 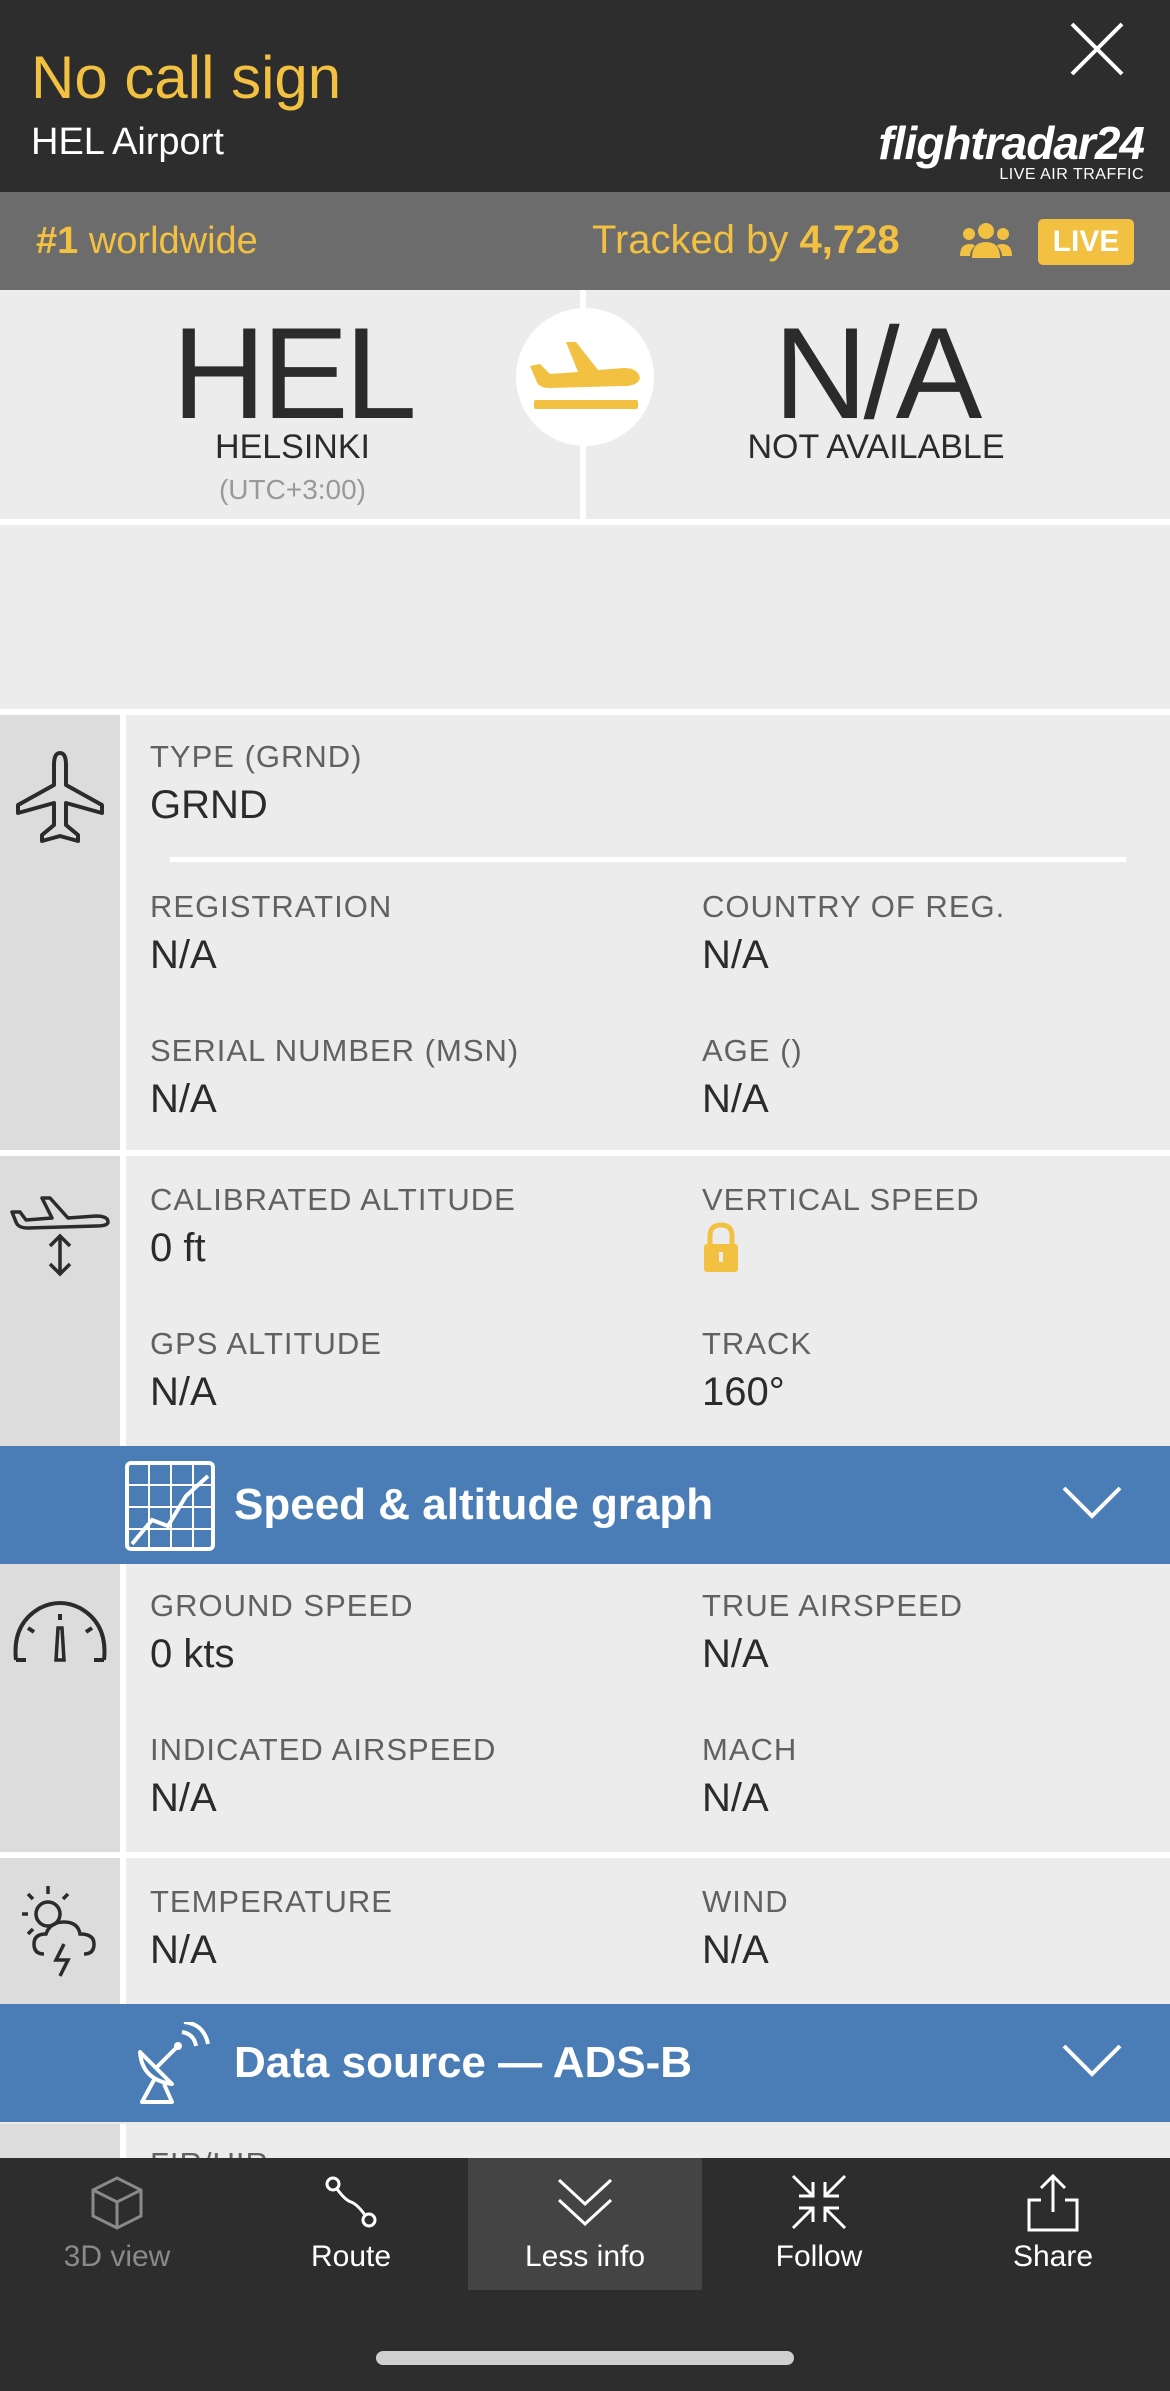 I want to click on graph-bar-title: Speed & altitude graph, so click(x=474, y=1504).